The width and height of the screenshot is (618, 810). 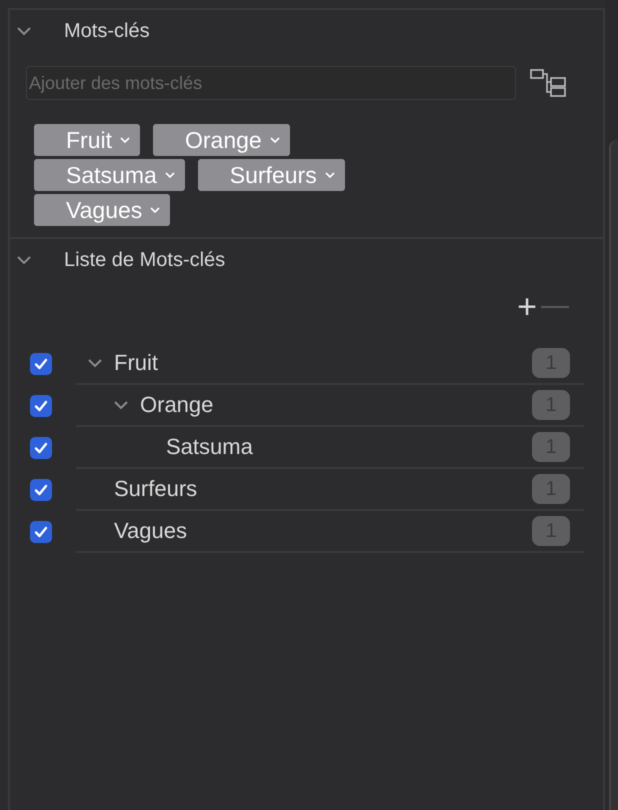 I want to click on keyword-input-field: Ajouter des mots-clés, so click(x=271, y=83).